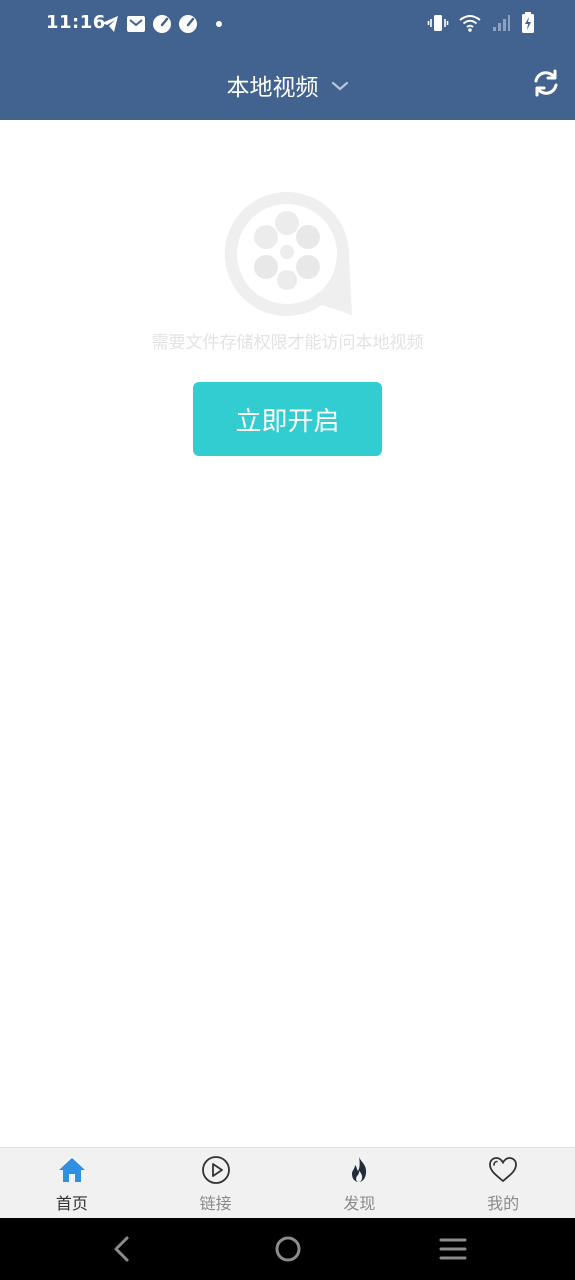  I want to click on refresh-icon, so click(546, 83).